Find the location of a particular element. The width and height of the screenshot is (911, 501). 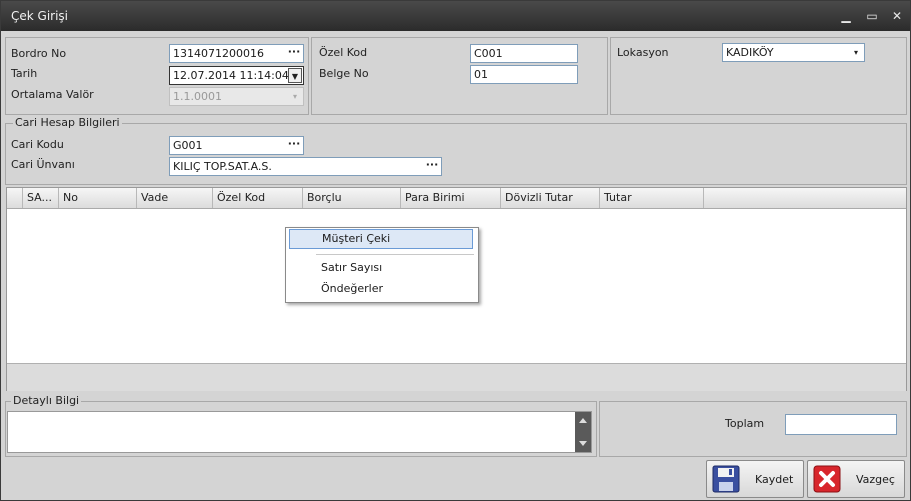

cari-kodu-value: G001 is located at coordinates (188, 145).